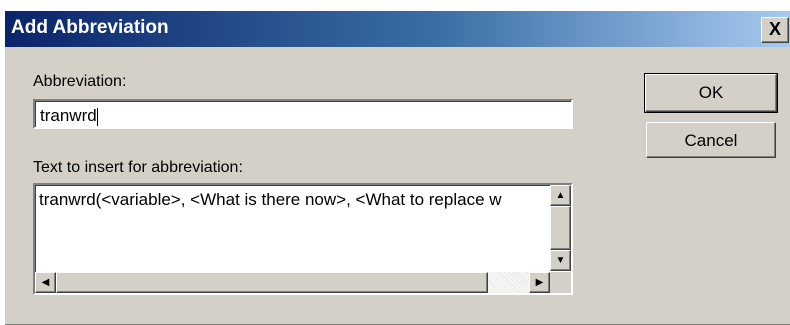 This screenshot has width=790, height=325. What do you see at coordinates (711, 140) in the screenshot?
I see `cancel-button: Cancel` at bounding box center [711, 140].